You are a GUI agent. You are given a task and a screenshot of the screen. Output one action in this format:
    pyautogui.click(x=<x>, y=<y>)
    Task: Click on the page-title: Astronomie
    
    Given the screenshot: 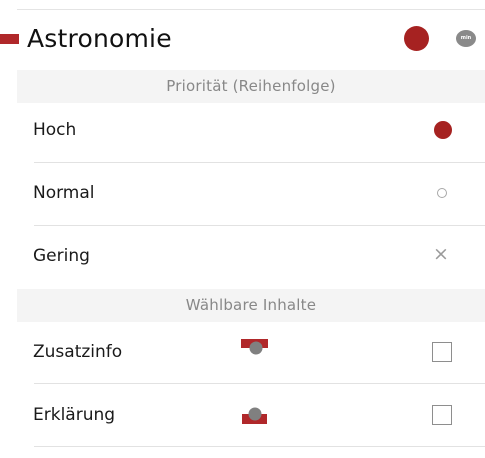 What is the action you would take?
    pyautogui.click(x=99, y=38)
    